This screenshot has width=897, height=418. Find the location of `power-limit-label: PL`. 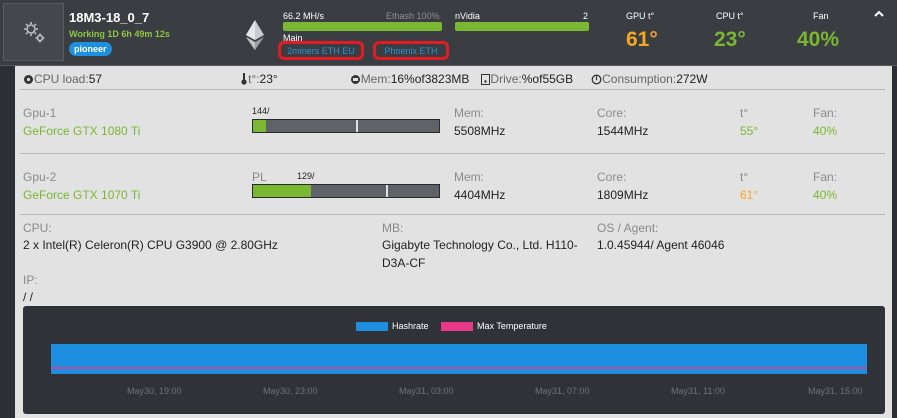

power-limit-label: PL is located at coordinates (259, 177).